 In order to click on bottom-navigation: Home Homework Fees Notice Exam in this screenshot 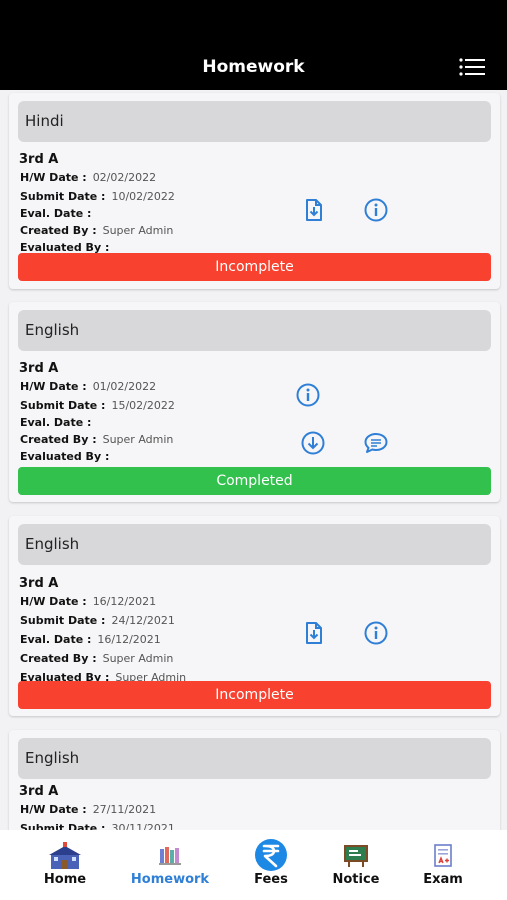, I will do `click(253, 865)`.